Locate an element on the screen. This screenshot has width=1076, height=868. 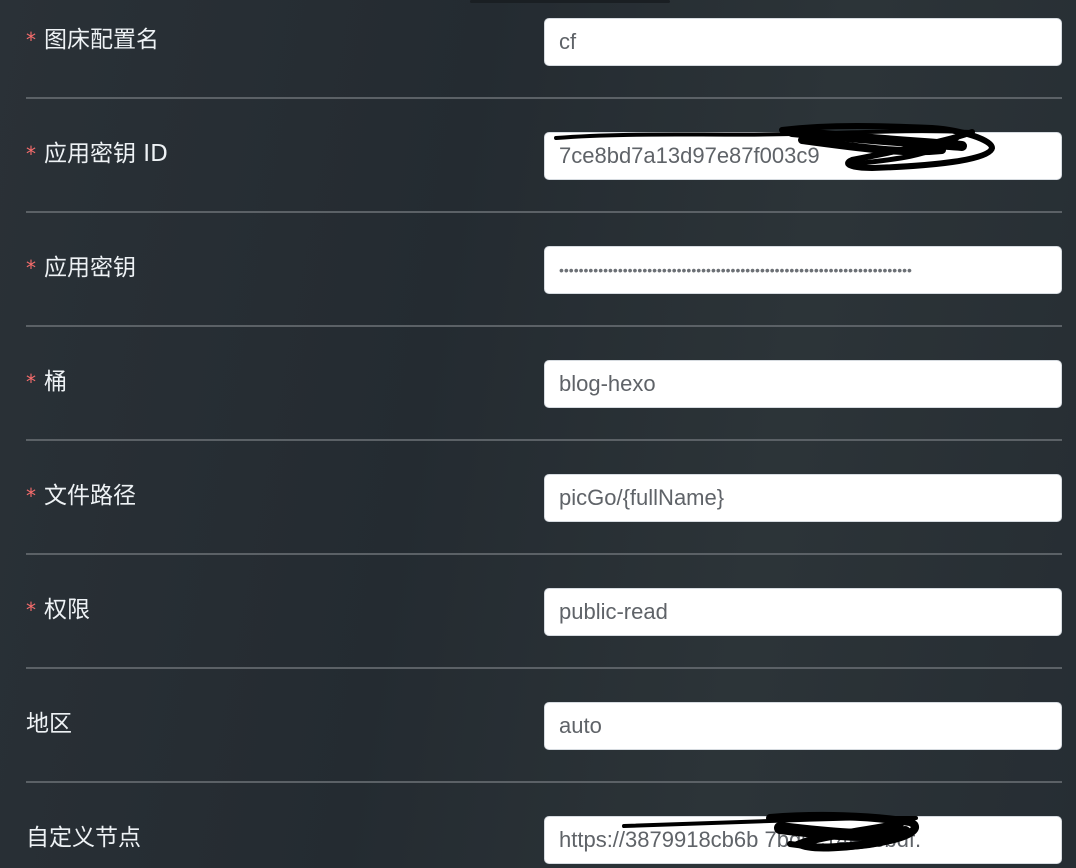
form-row-permission: * 权限 public-read is located at coordinates (544, 635).